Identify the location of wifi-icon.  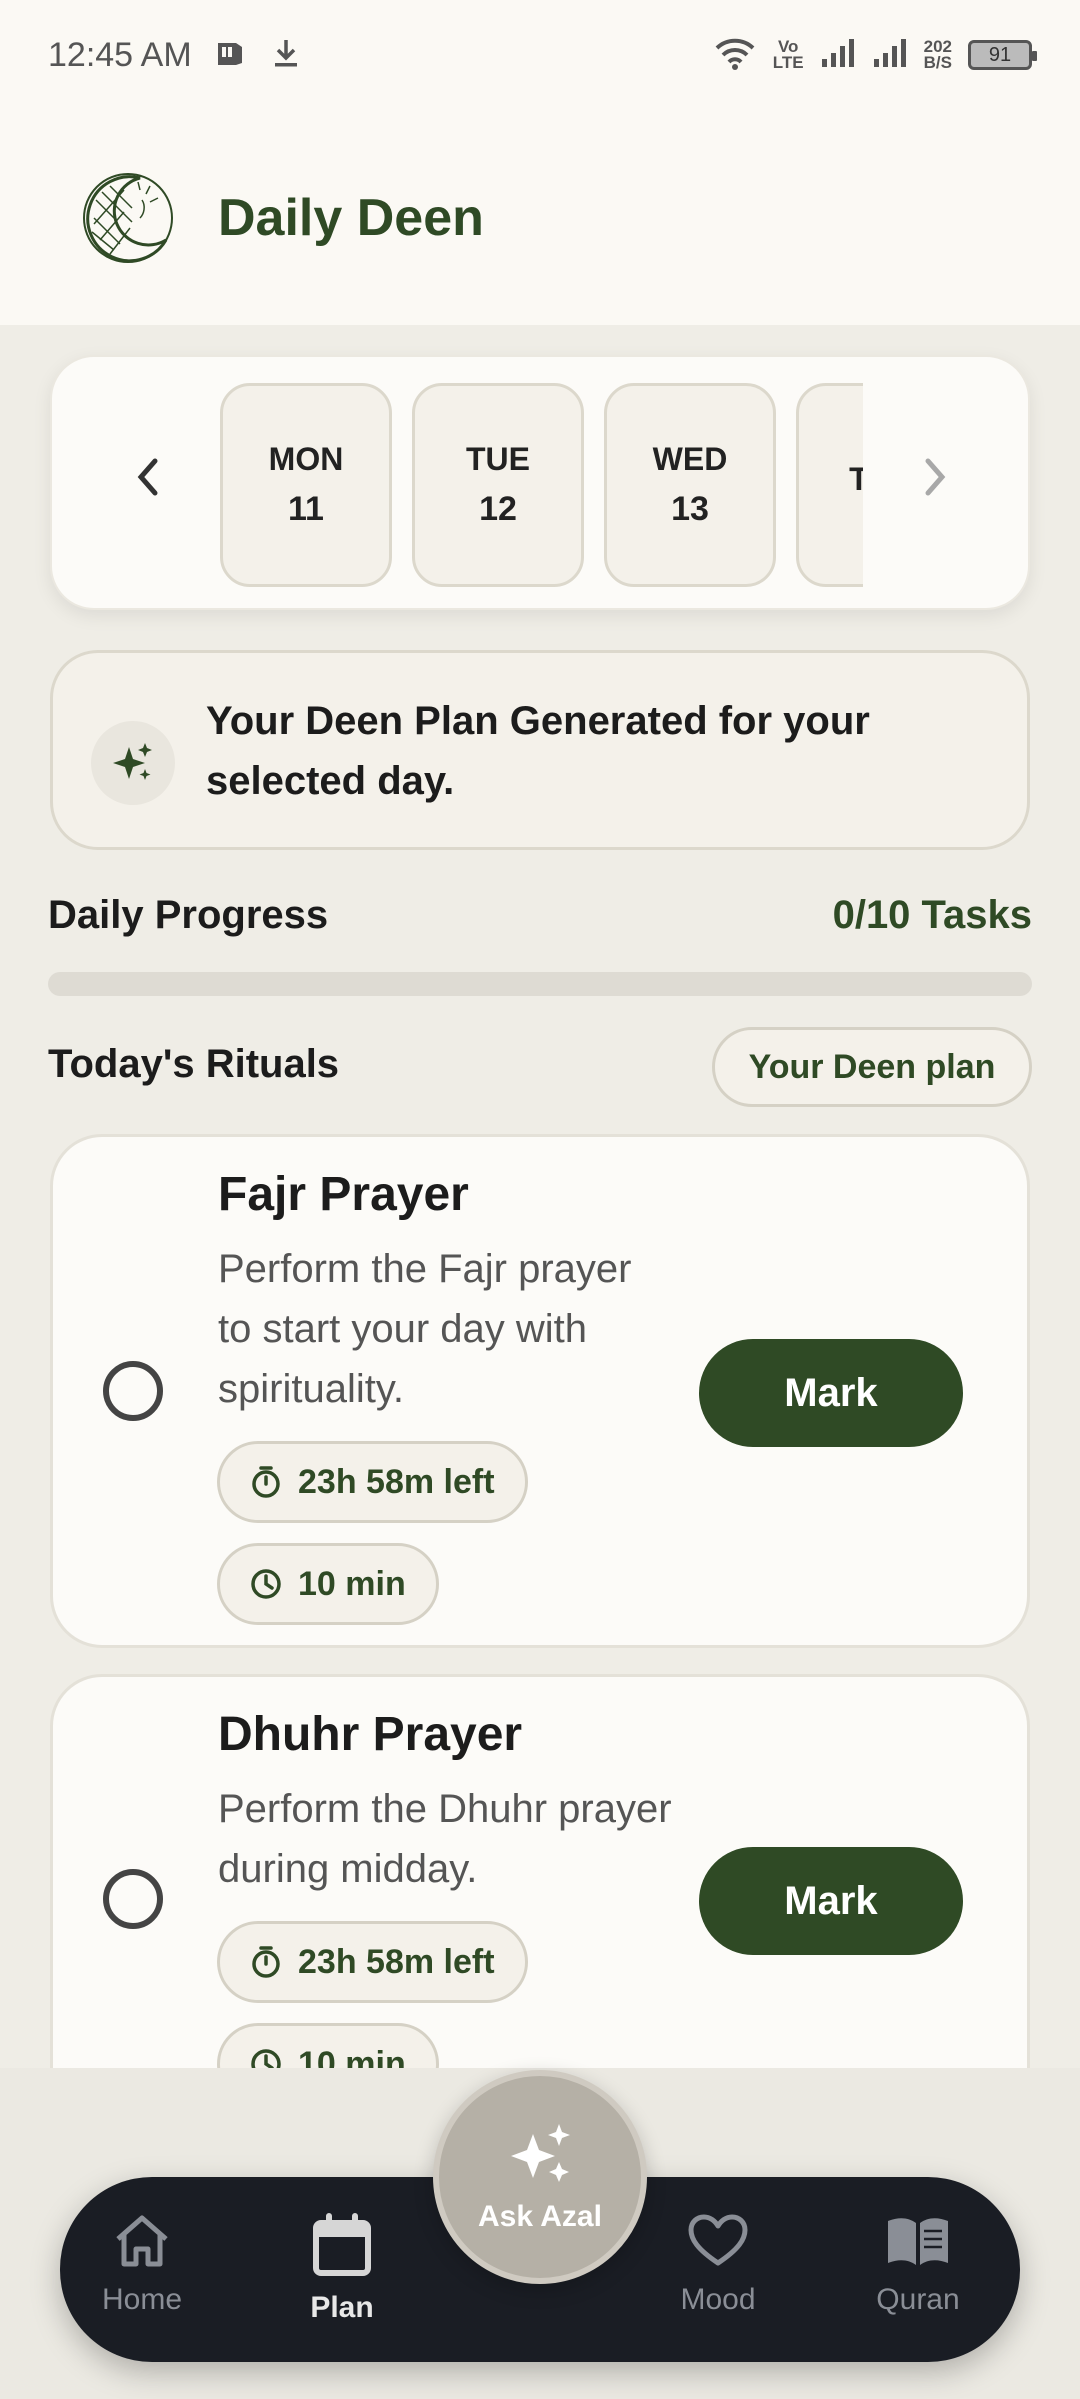
(735, 55).